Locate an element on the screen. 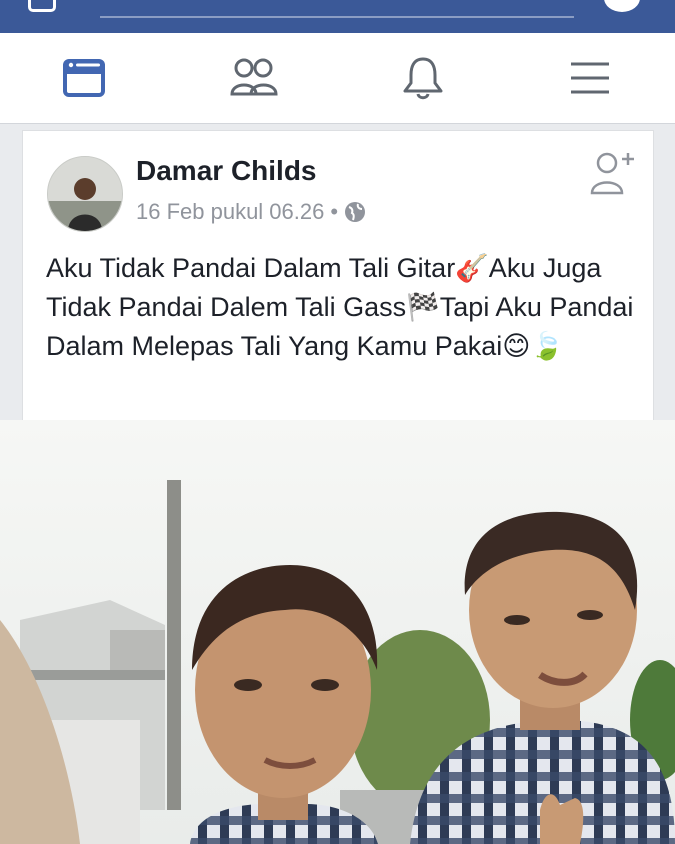  post-meta: 16 Feb pukul 06.26 • is located at coordinates (251, 212).